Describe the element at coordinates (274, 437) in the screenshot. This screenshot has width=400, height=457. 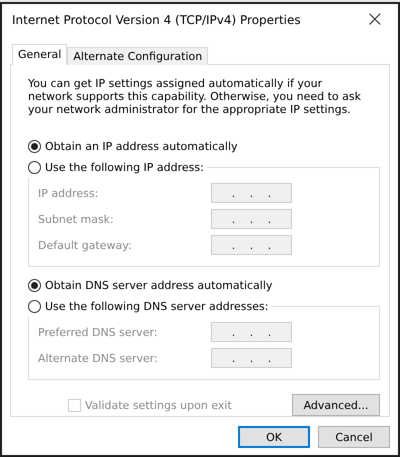
I see `dialog-button: OK` at that location.